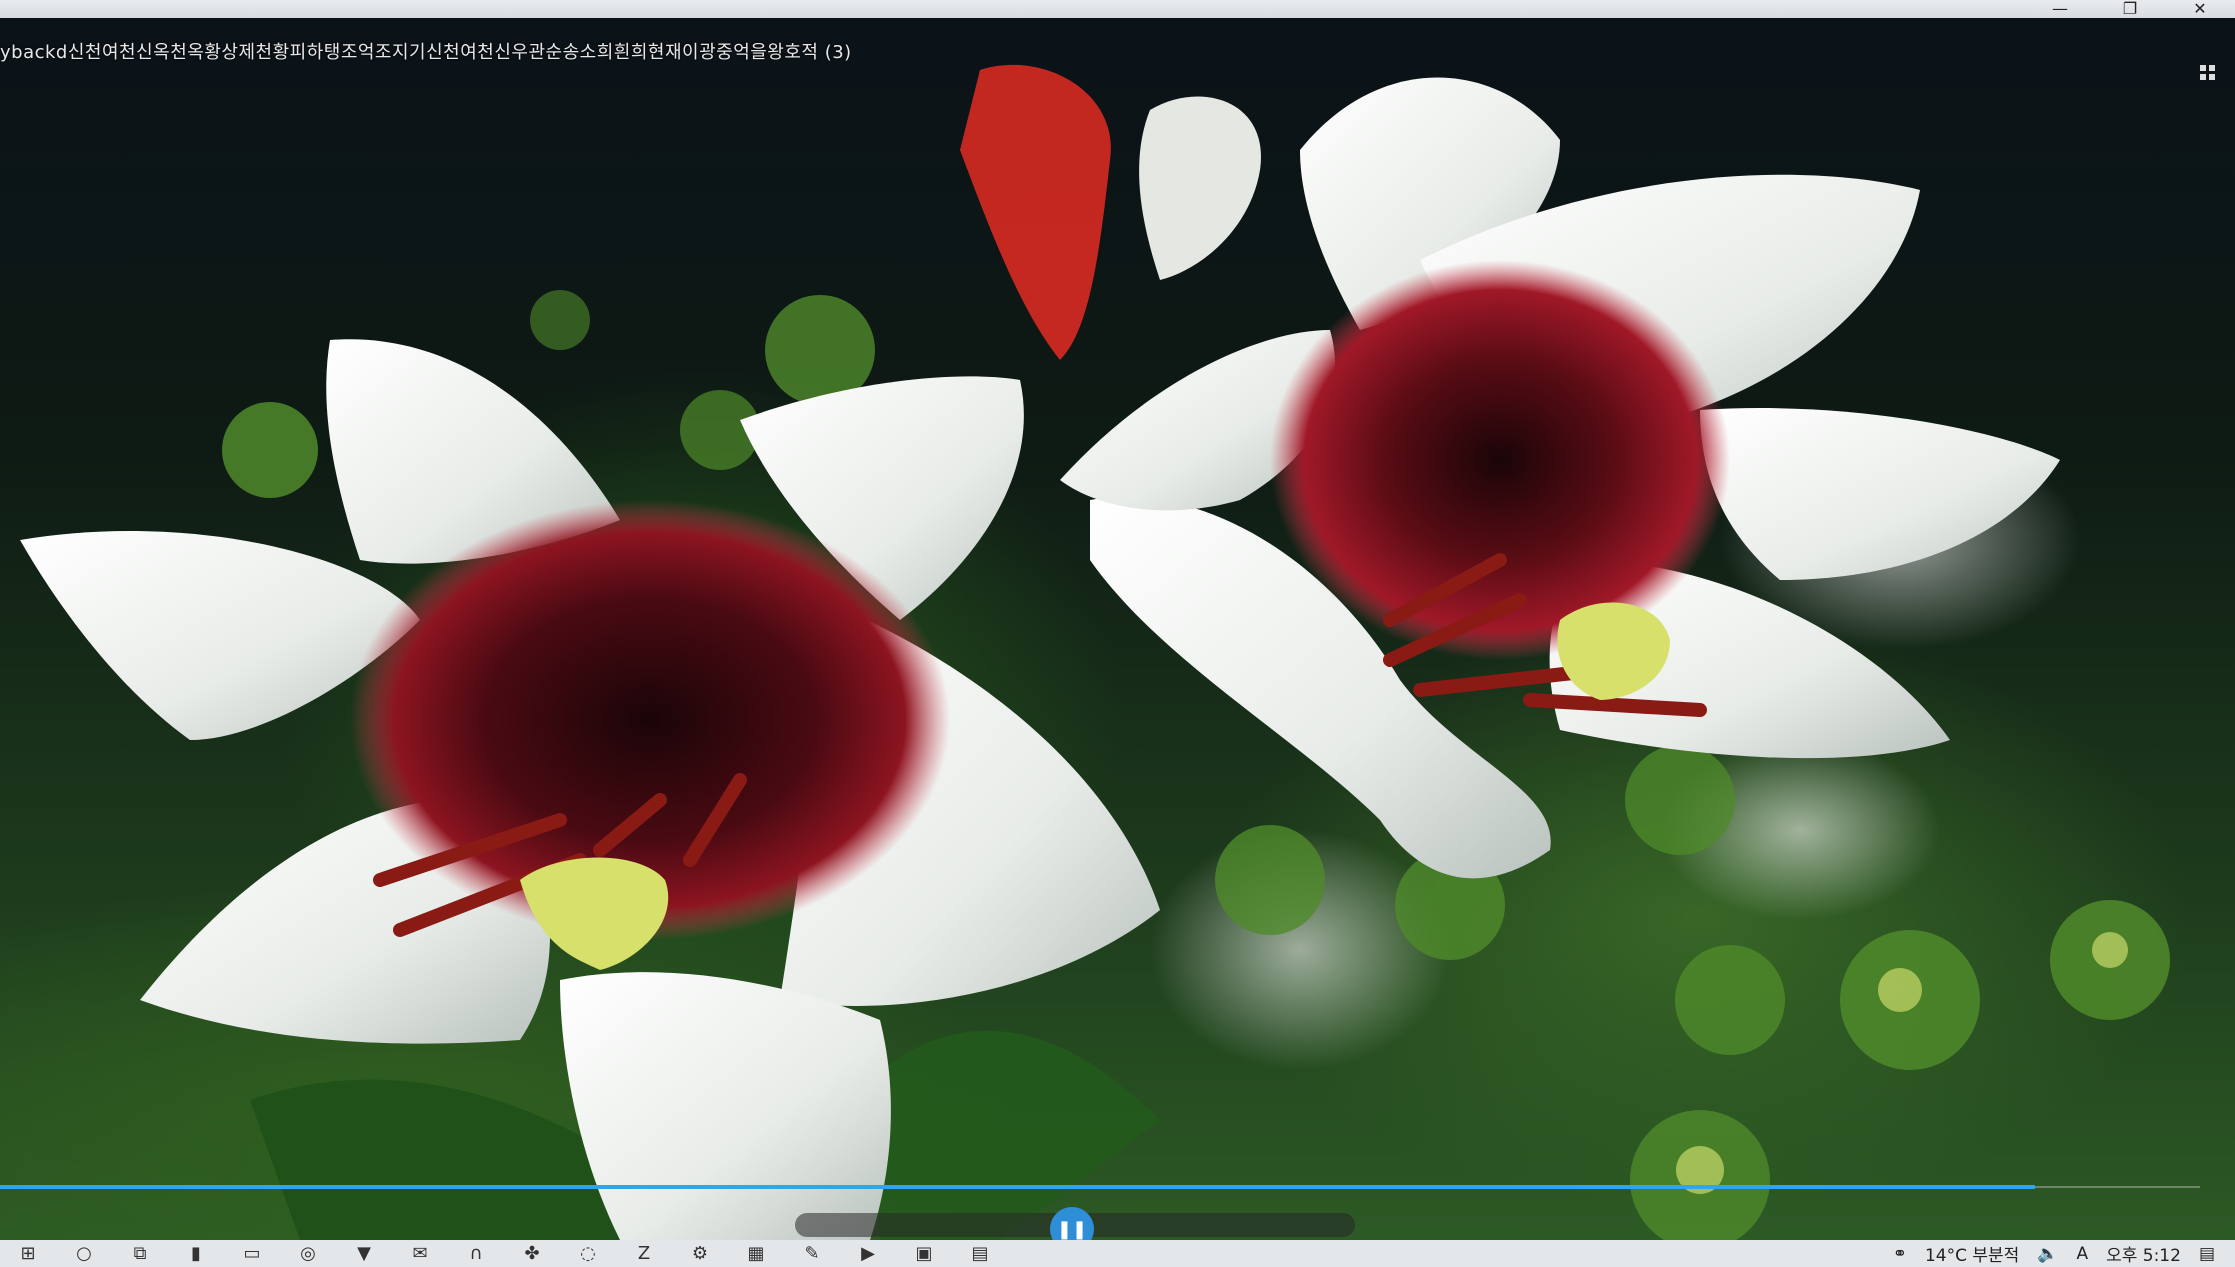  Describe the element at coordinates (700, 1253) in the screenshot. I see `settings-icon: ⚙` at that location.